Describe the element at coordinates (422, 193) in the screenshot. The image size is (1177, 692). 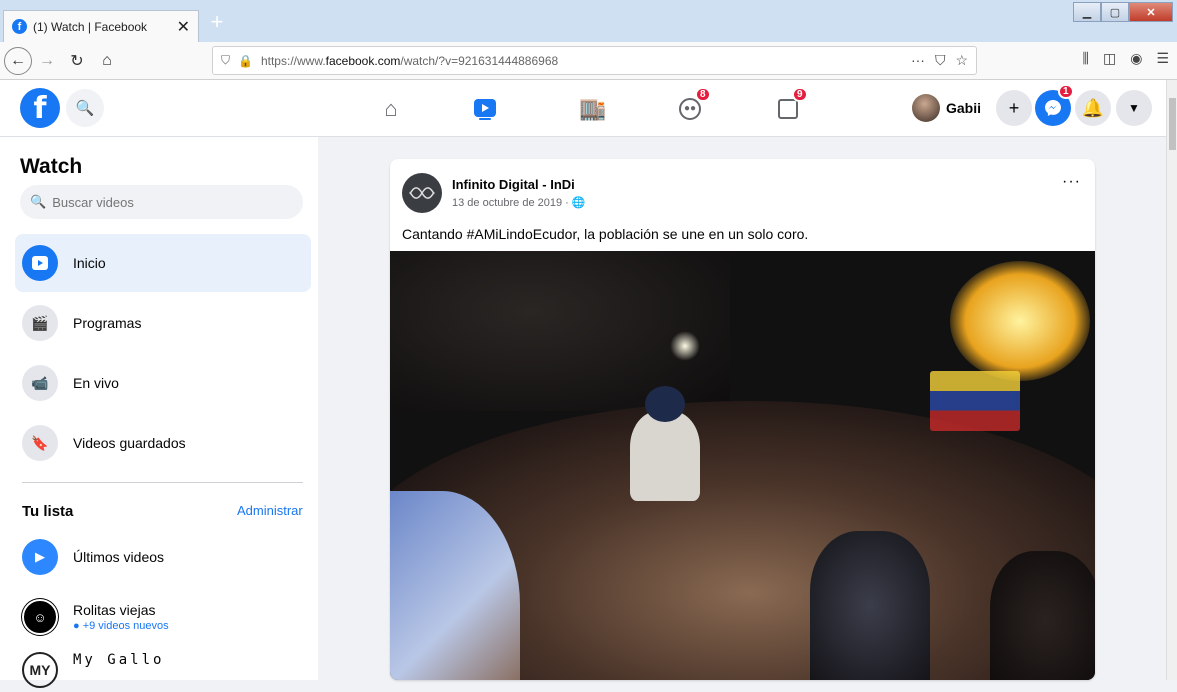
I see `page-avatar` at that location.